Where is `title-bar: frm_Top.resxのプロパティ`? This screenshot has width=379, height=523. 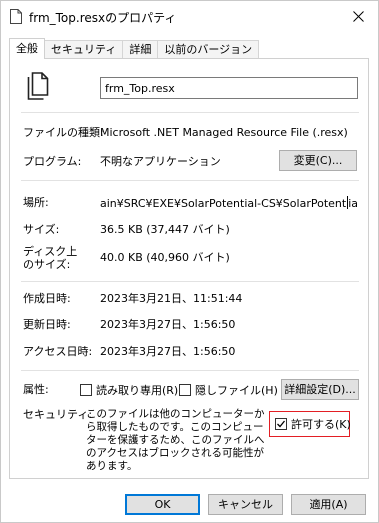 title-bar: frm_Top.resxのプロパティ is located at coordinates (189, 16).